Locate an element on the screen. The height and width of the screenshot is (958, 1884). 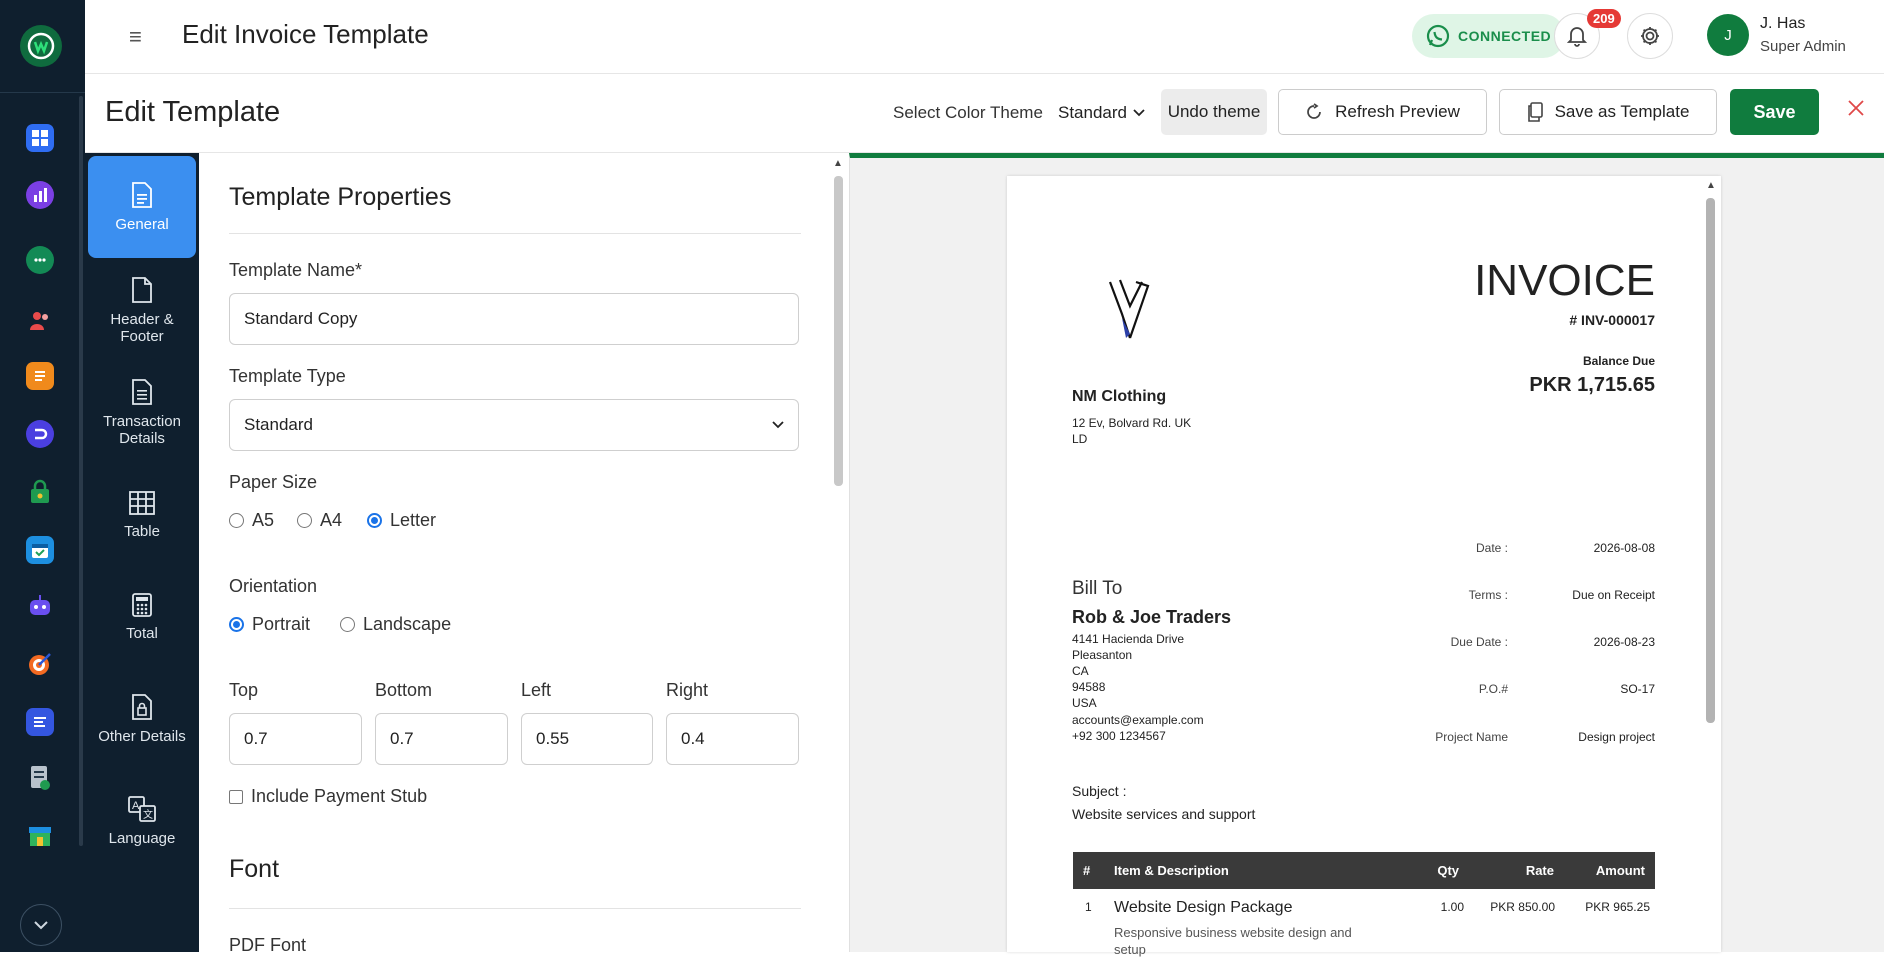
col-rate-header: Rate is located at coordinates (1539, 870).